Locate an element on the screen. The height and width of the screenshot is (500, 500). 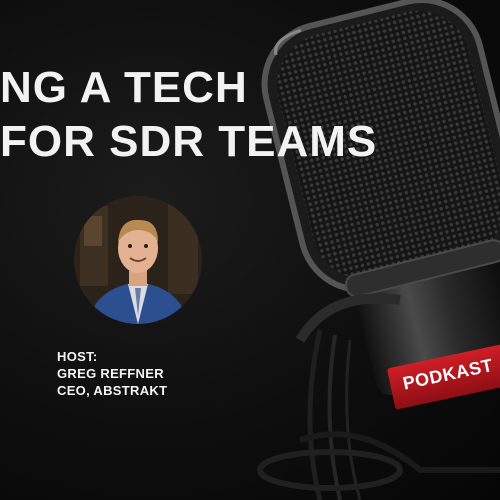
host-label: HOST: is located at coordinates (77, 356).